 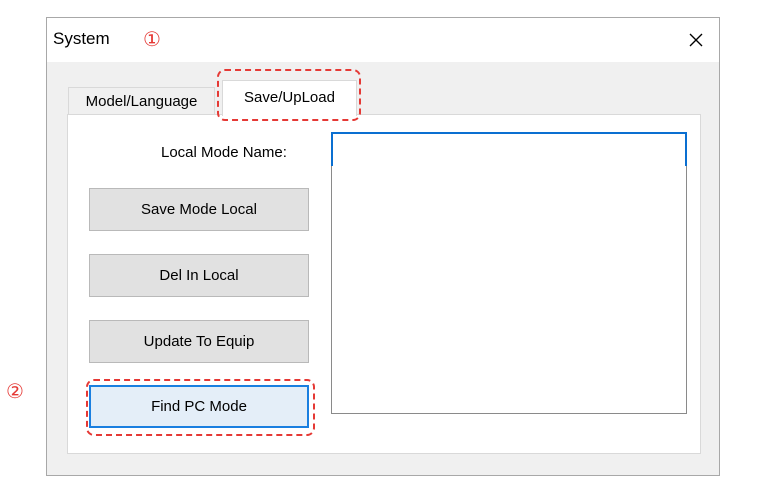 What do you see at coordinates (81, 38) in the screenshot?
I see `window-title: System` at bounding box center [81, 38].